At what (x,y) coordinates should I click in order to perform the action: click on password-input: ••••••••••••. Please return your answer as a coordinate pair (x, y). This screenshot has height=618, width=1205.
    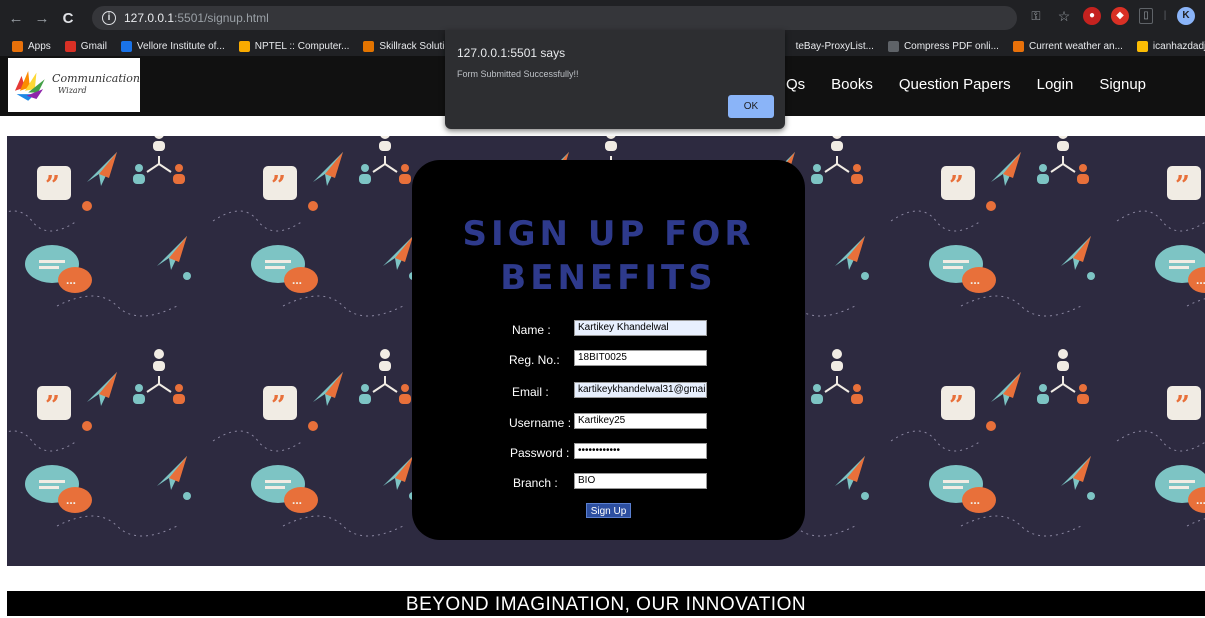
    Looking at the image, I should click on (640, 451).